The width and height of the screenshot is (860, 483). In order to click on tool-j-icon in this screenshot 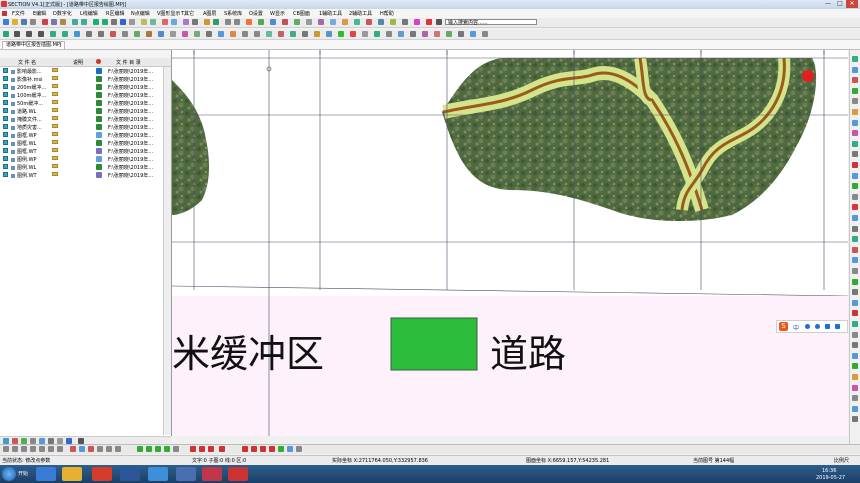, I will do `click(333, 22)`.